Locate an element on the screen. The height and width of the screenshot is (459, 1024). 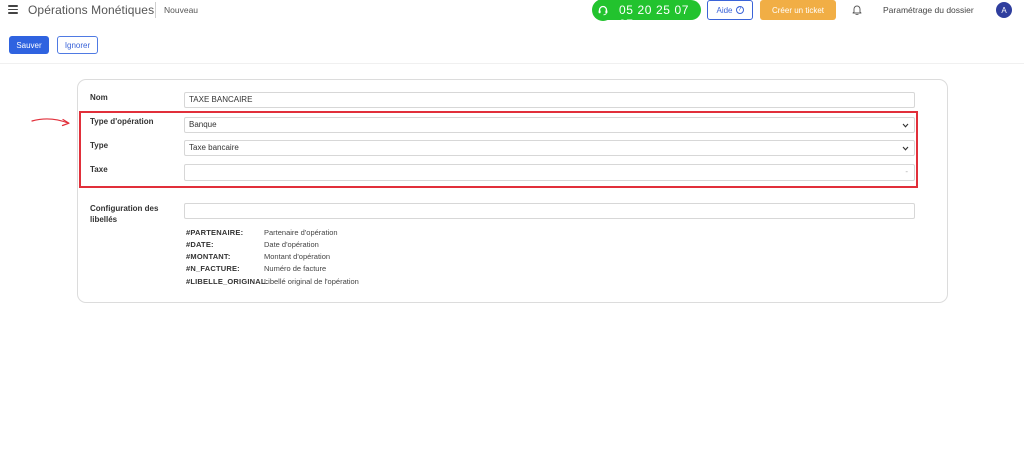
headset-icon is located at coordinates (603, 10).